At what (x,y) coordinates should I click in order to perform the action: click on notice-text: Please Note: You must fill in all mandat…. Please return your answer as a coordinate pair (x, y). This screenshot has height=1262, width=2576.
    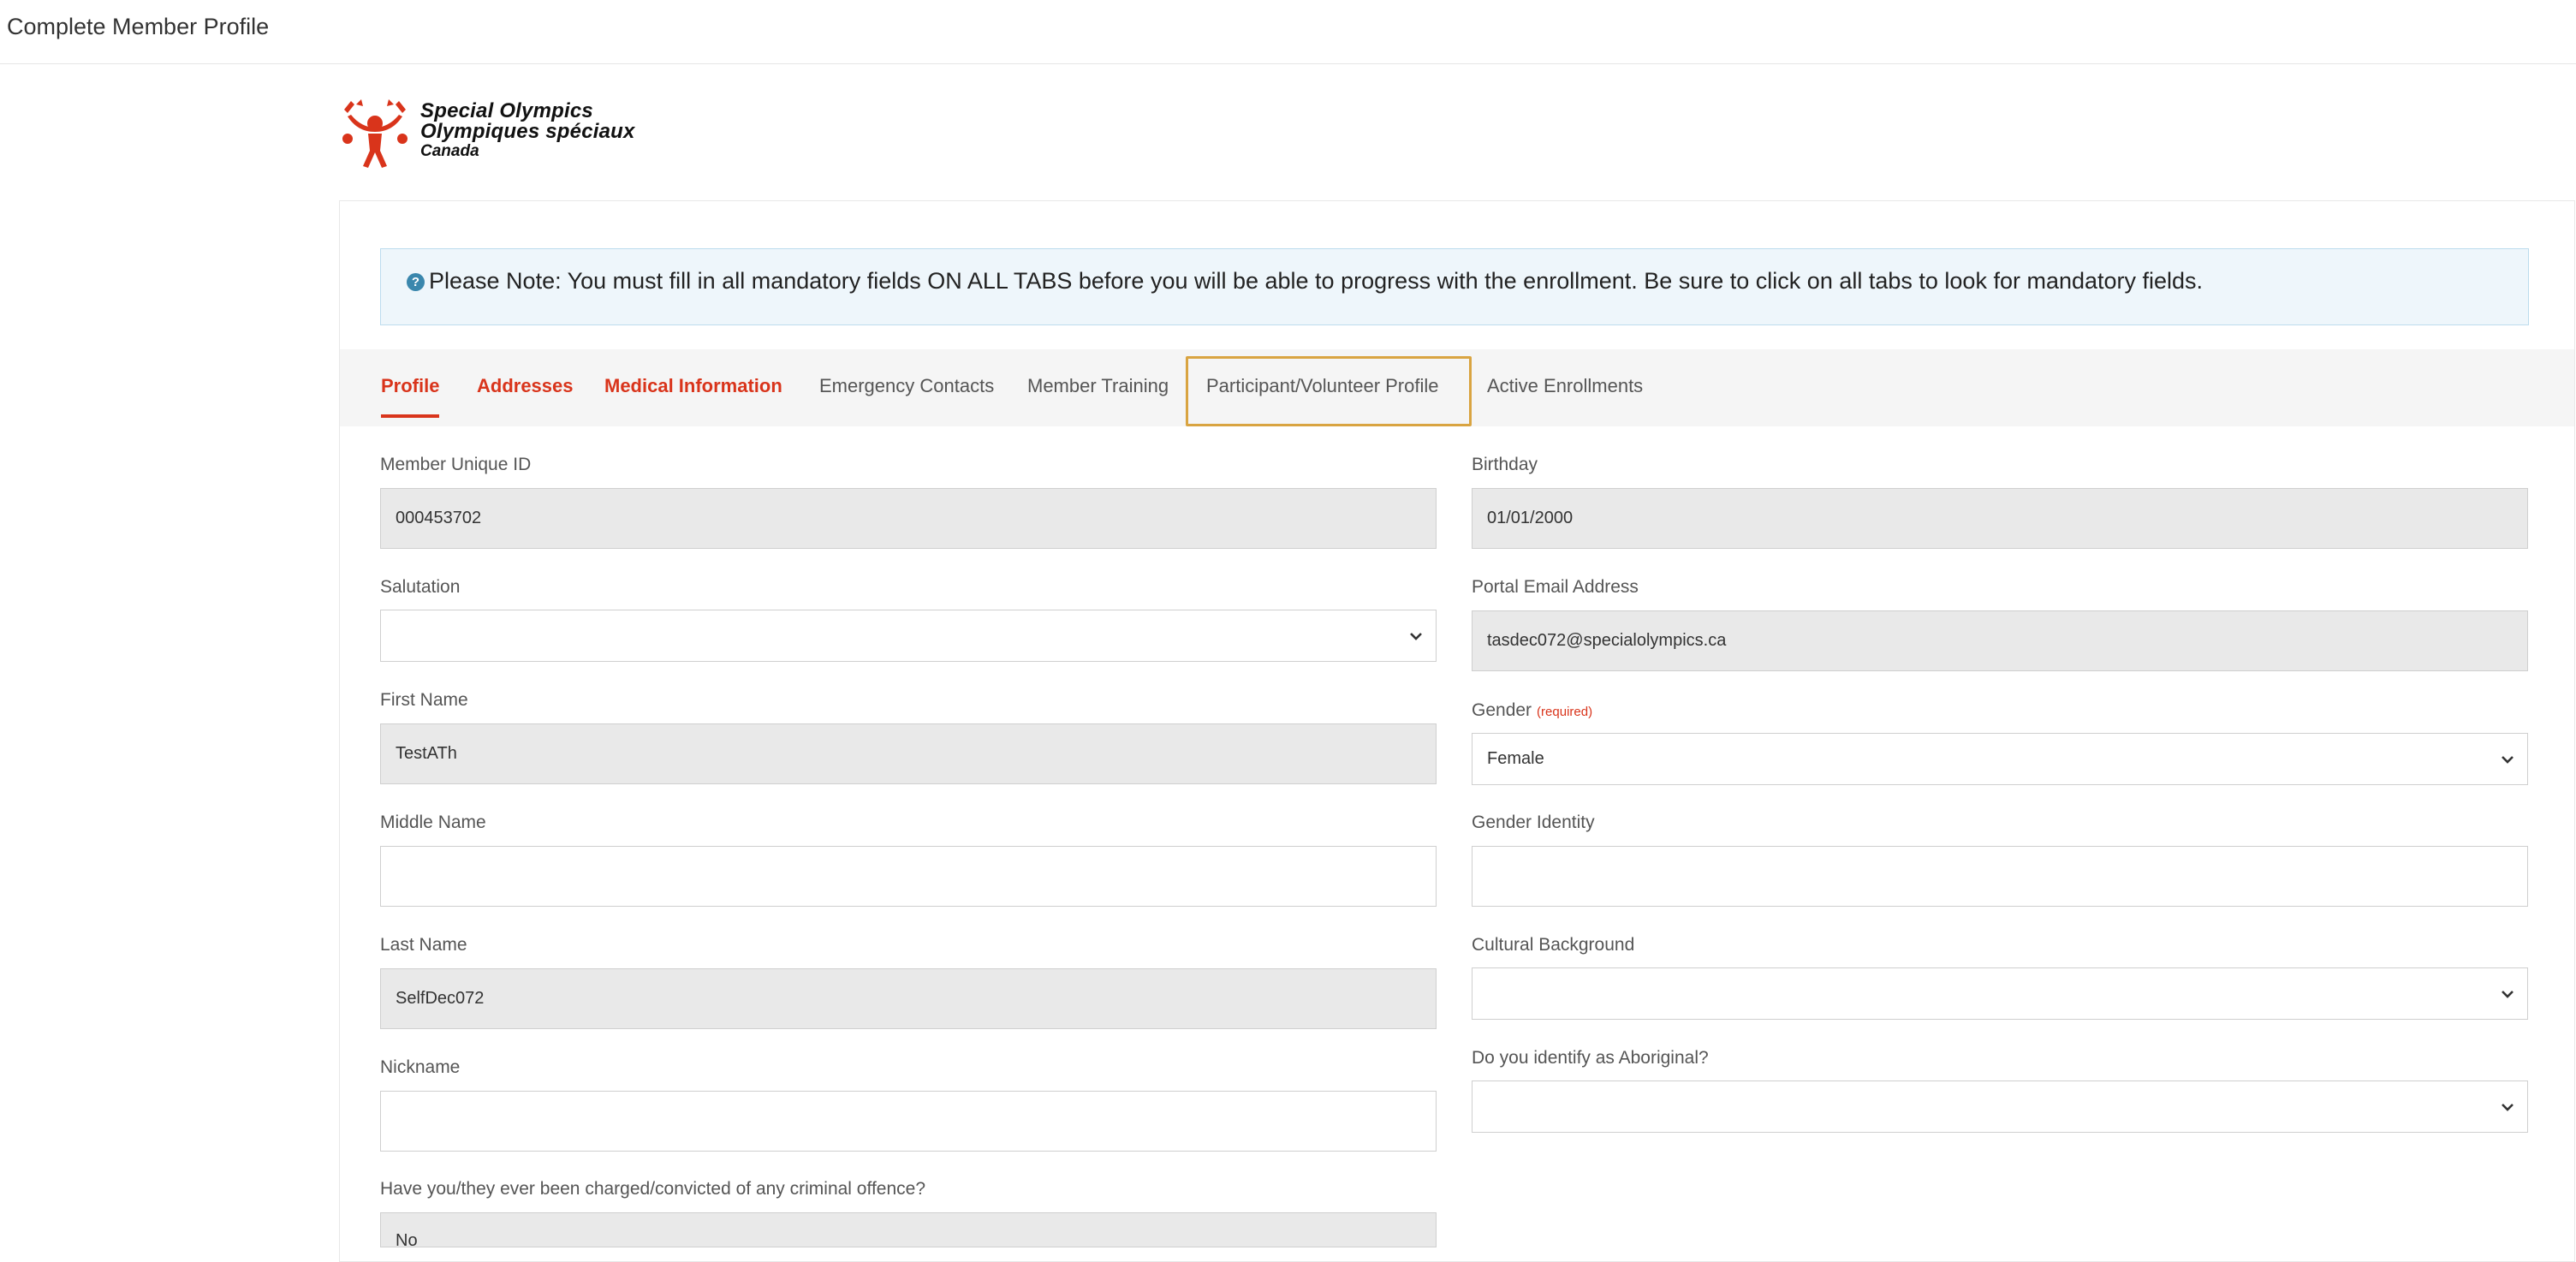
    Looking at the image, I should click on (1316, 281).